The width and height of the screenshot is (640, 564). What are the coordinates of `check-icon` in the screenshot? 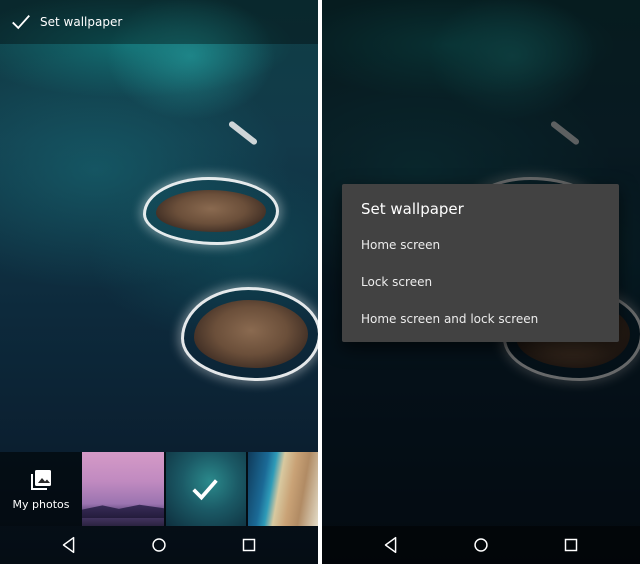 It's located at (21, 22).